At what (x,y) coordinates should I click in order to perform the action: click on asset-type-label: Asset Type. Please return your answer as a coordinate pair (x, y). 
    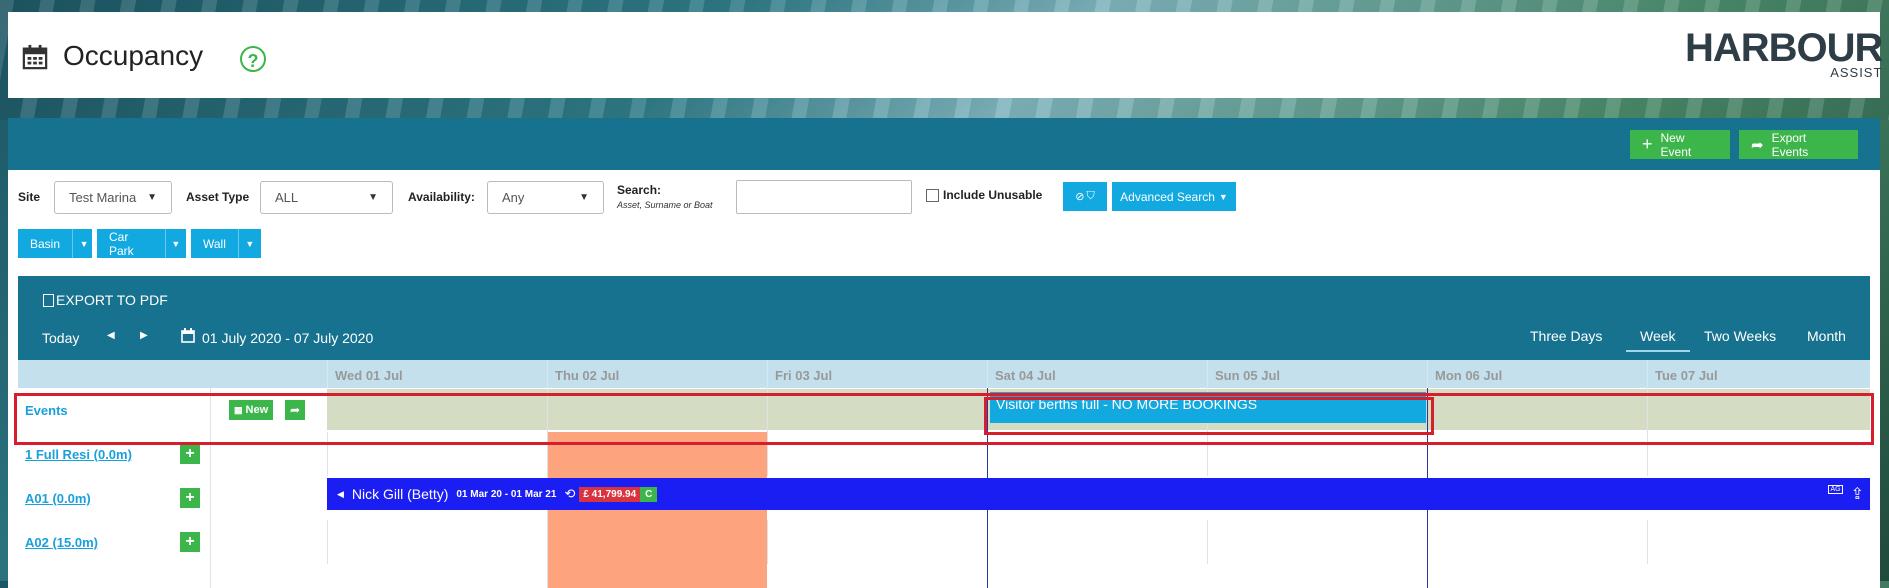
    Looking at the image, I should click on (218, 197).